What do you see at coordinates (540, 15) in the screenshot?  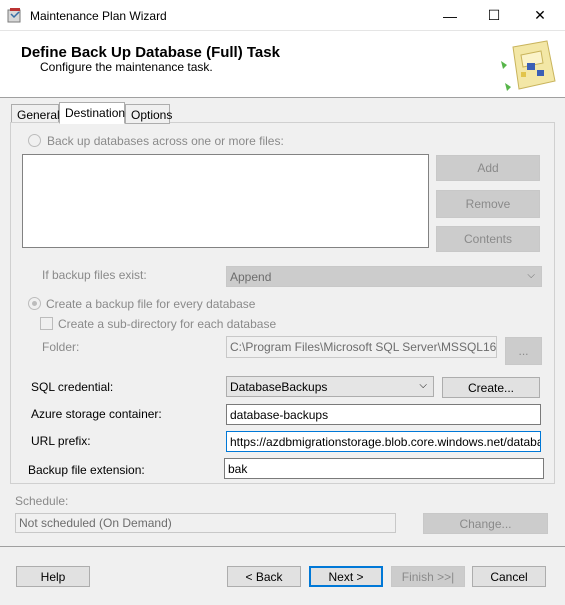 I see `close-button: ✕` at bounding box center [540, 15].